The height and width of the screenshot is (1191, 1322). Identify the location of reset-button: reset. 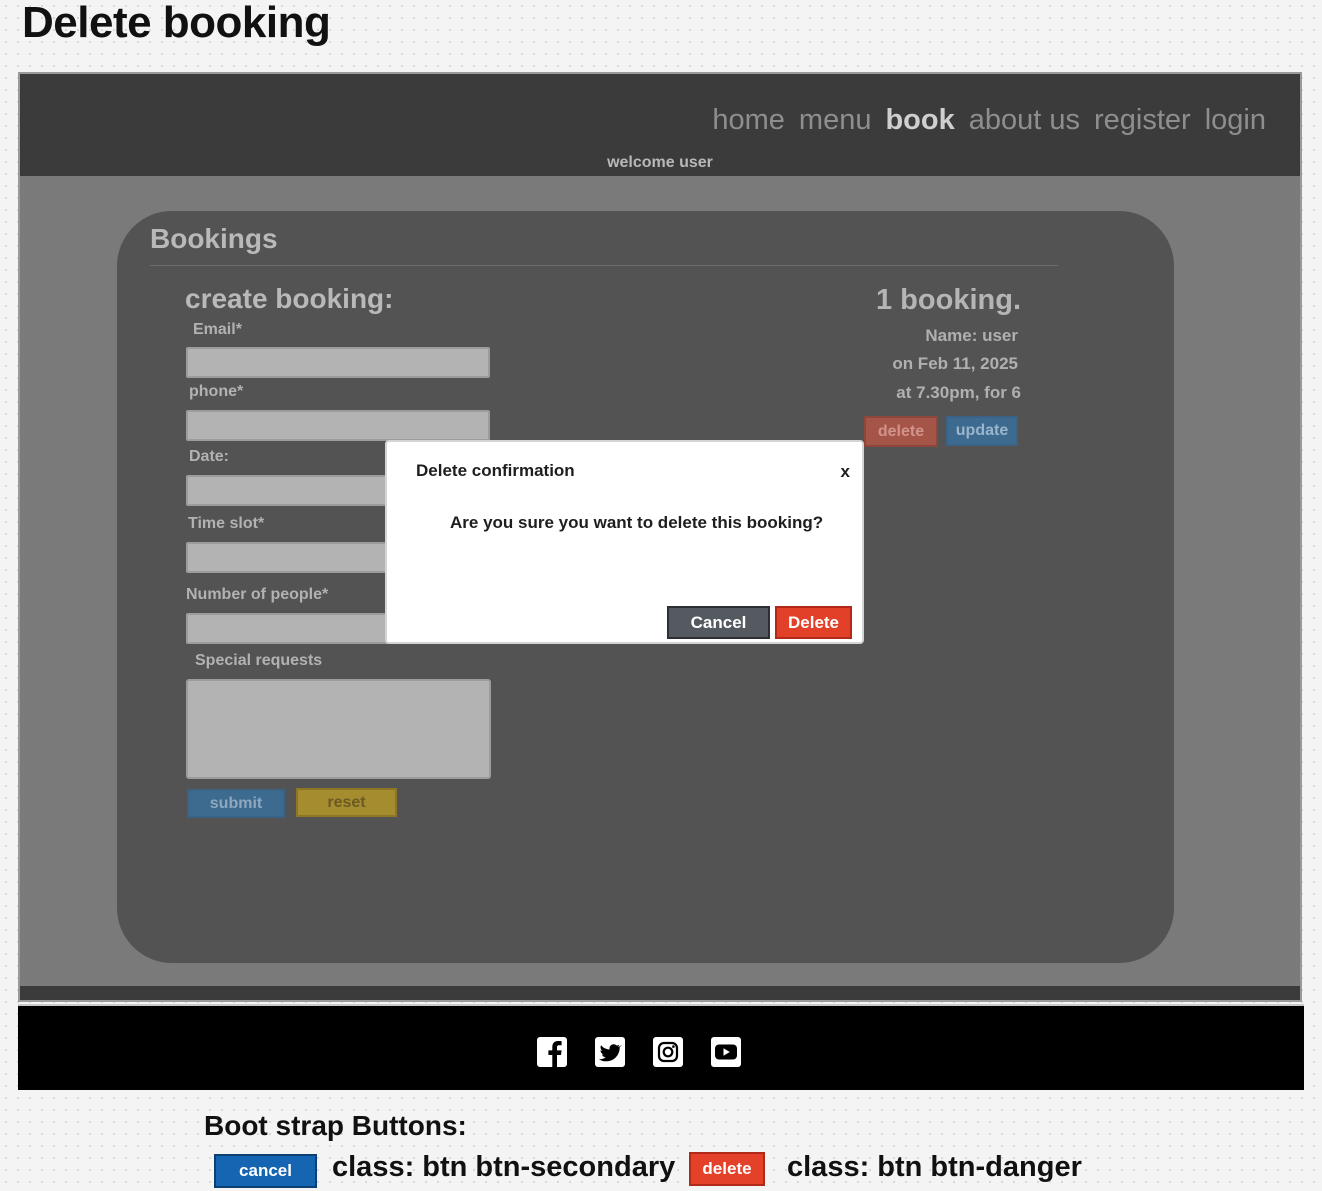
(346, 802).